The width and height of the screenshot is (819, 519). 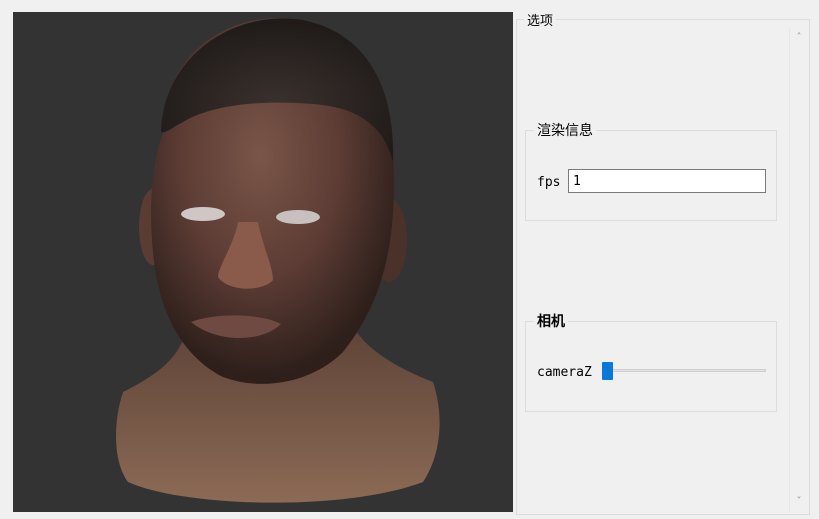 What do you see at coordinates (651, 361) in the screenshot?
I see `camera-group: 相机 cameraZ` at bounding box center [651, 361].